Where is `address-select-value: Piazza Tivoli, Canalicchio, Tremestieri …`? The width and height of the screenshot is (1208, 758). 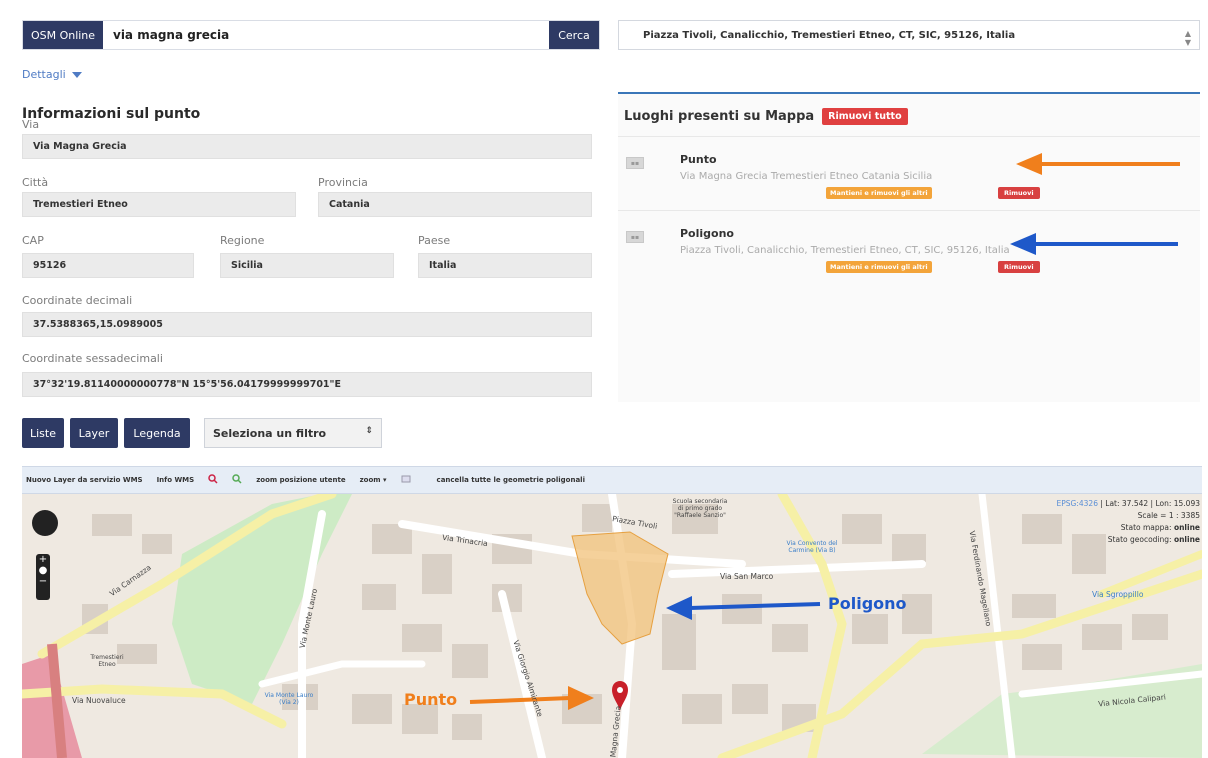
address-select-value: Piazza Tivoli, Canalicchio, Tremestieri … is located at coordinates (829, 35).